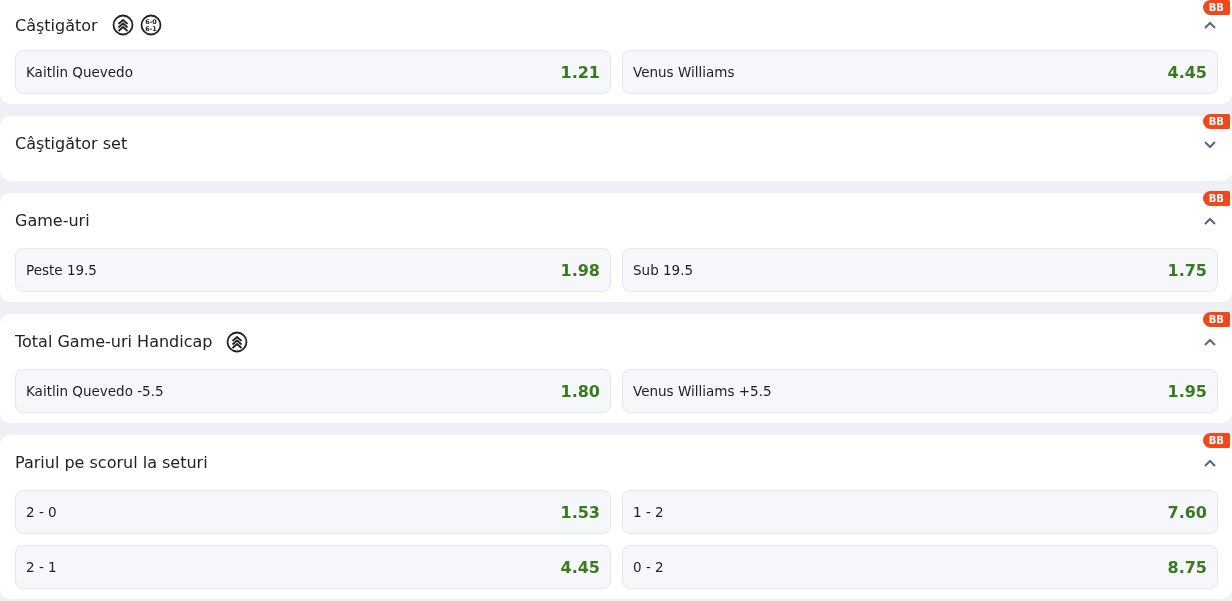 This screenshot has width=1232, height=601. I want to click on odds-button: 2 - 0 1.53, so click(313, 512).